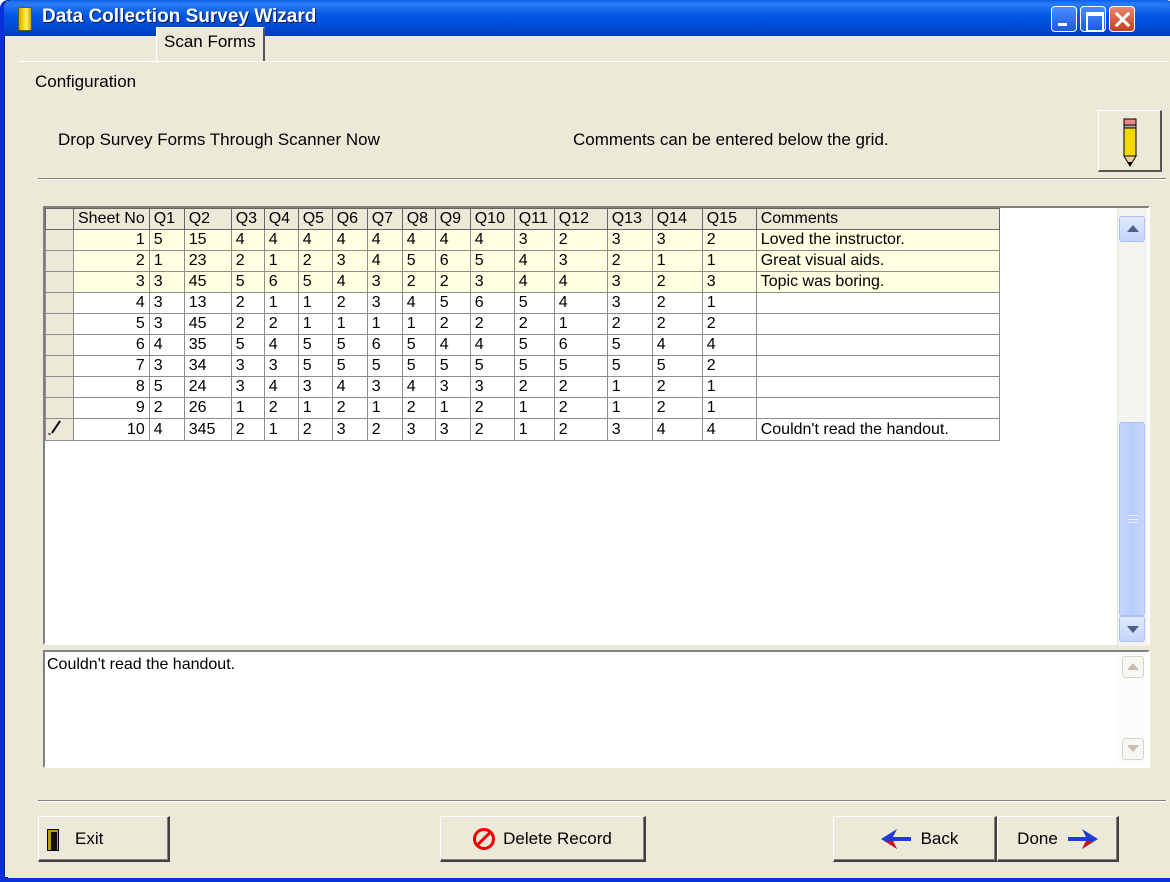 The width and height of the screenshot is (1170, 882). I want to click on table-row: 3 3 45 5 6 5 4 3 2 2 3 4 4 3 2 3 Topic was boring., so click(522, 282).